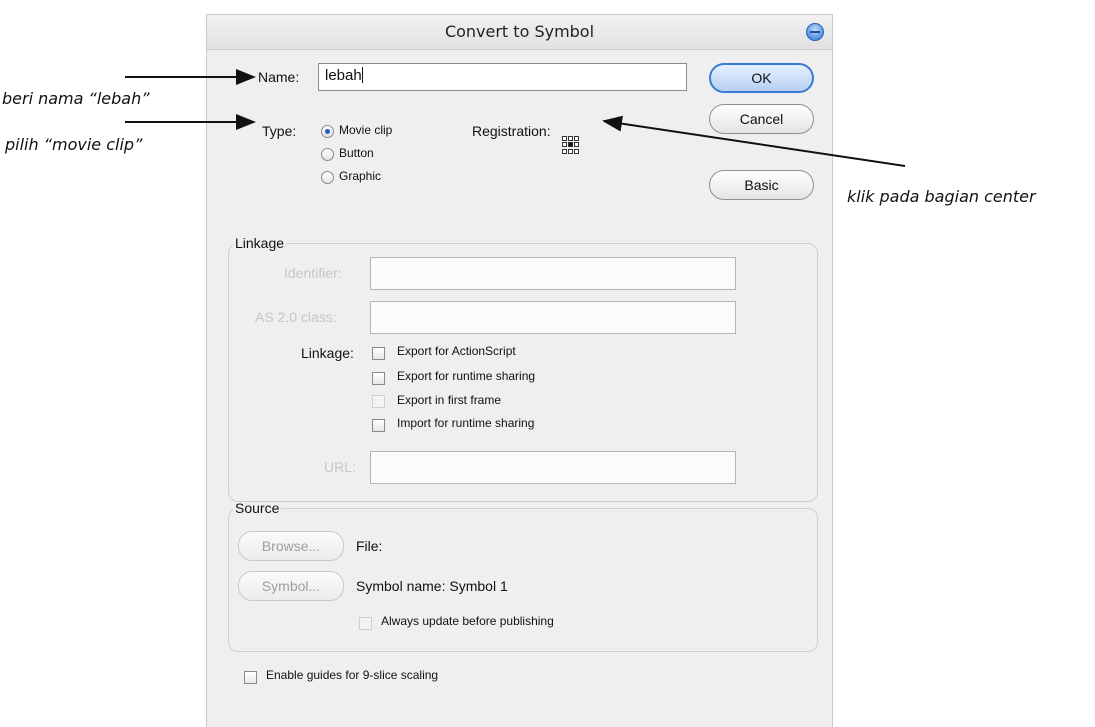  I want to click on arrow-registration, so click(754, 141).